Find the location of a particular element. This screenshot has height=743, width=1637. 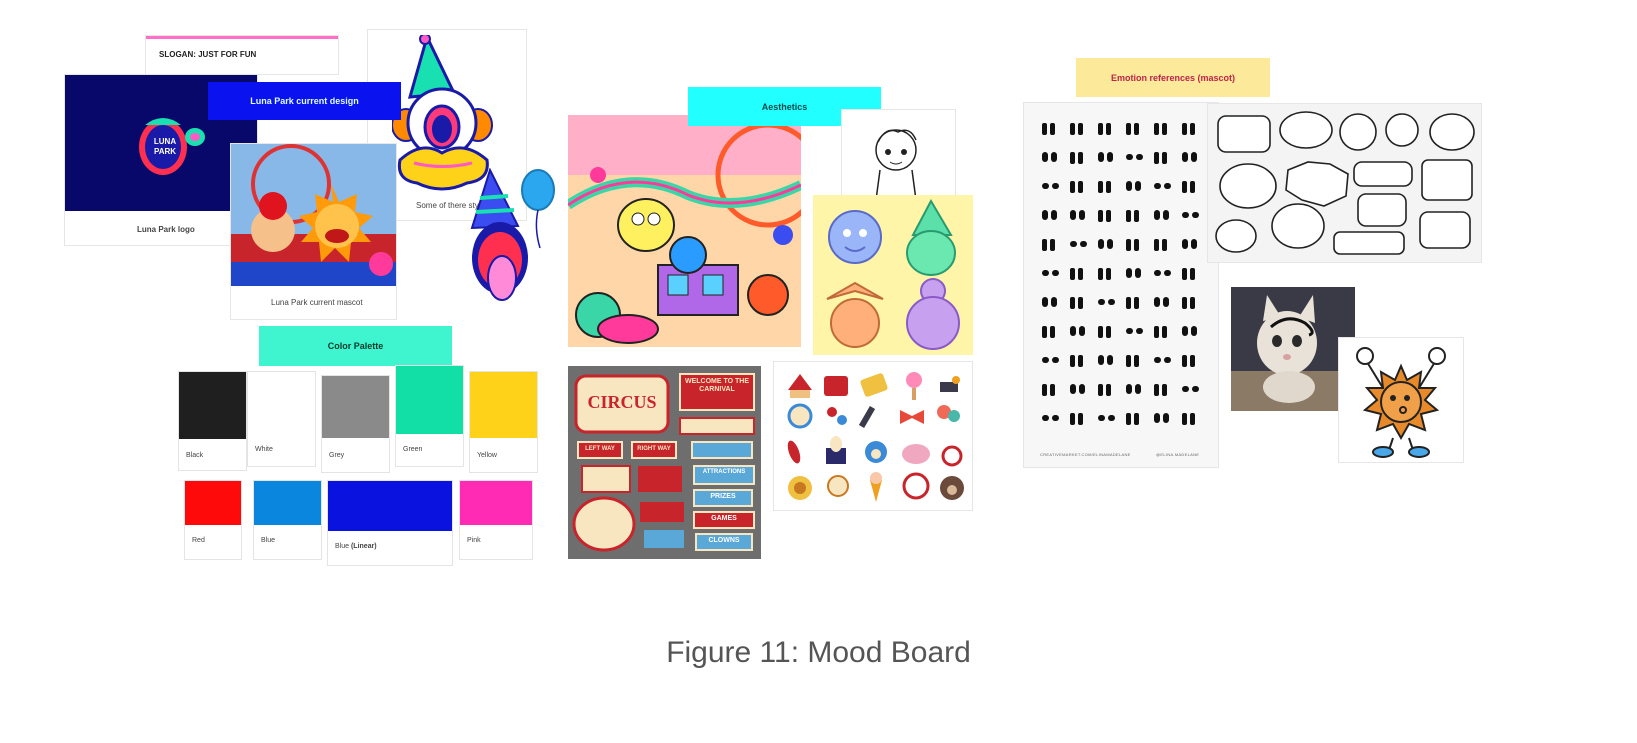

emotion-faces-grid is located at coordinates (1120, 274).